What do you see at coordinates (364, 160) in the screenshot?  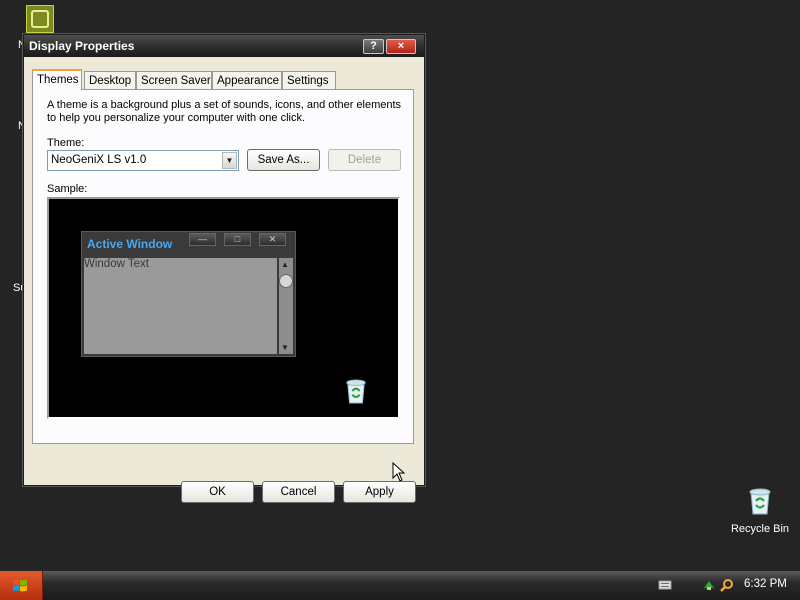 I see `delete-button: Delete` at bounding box center [364, 160].